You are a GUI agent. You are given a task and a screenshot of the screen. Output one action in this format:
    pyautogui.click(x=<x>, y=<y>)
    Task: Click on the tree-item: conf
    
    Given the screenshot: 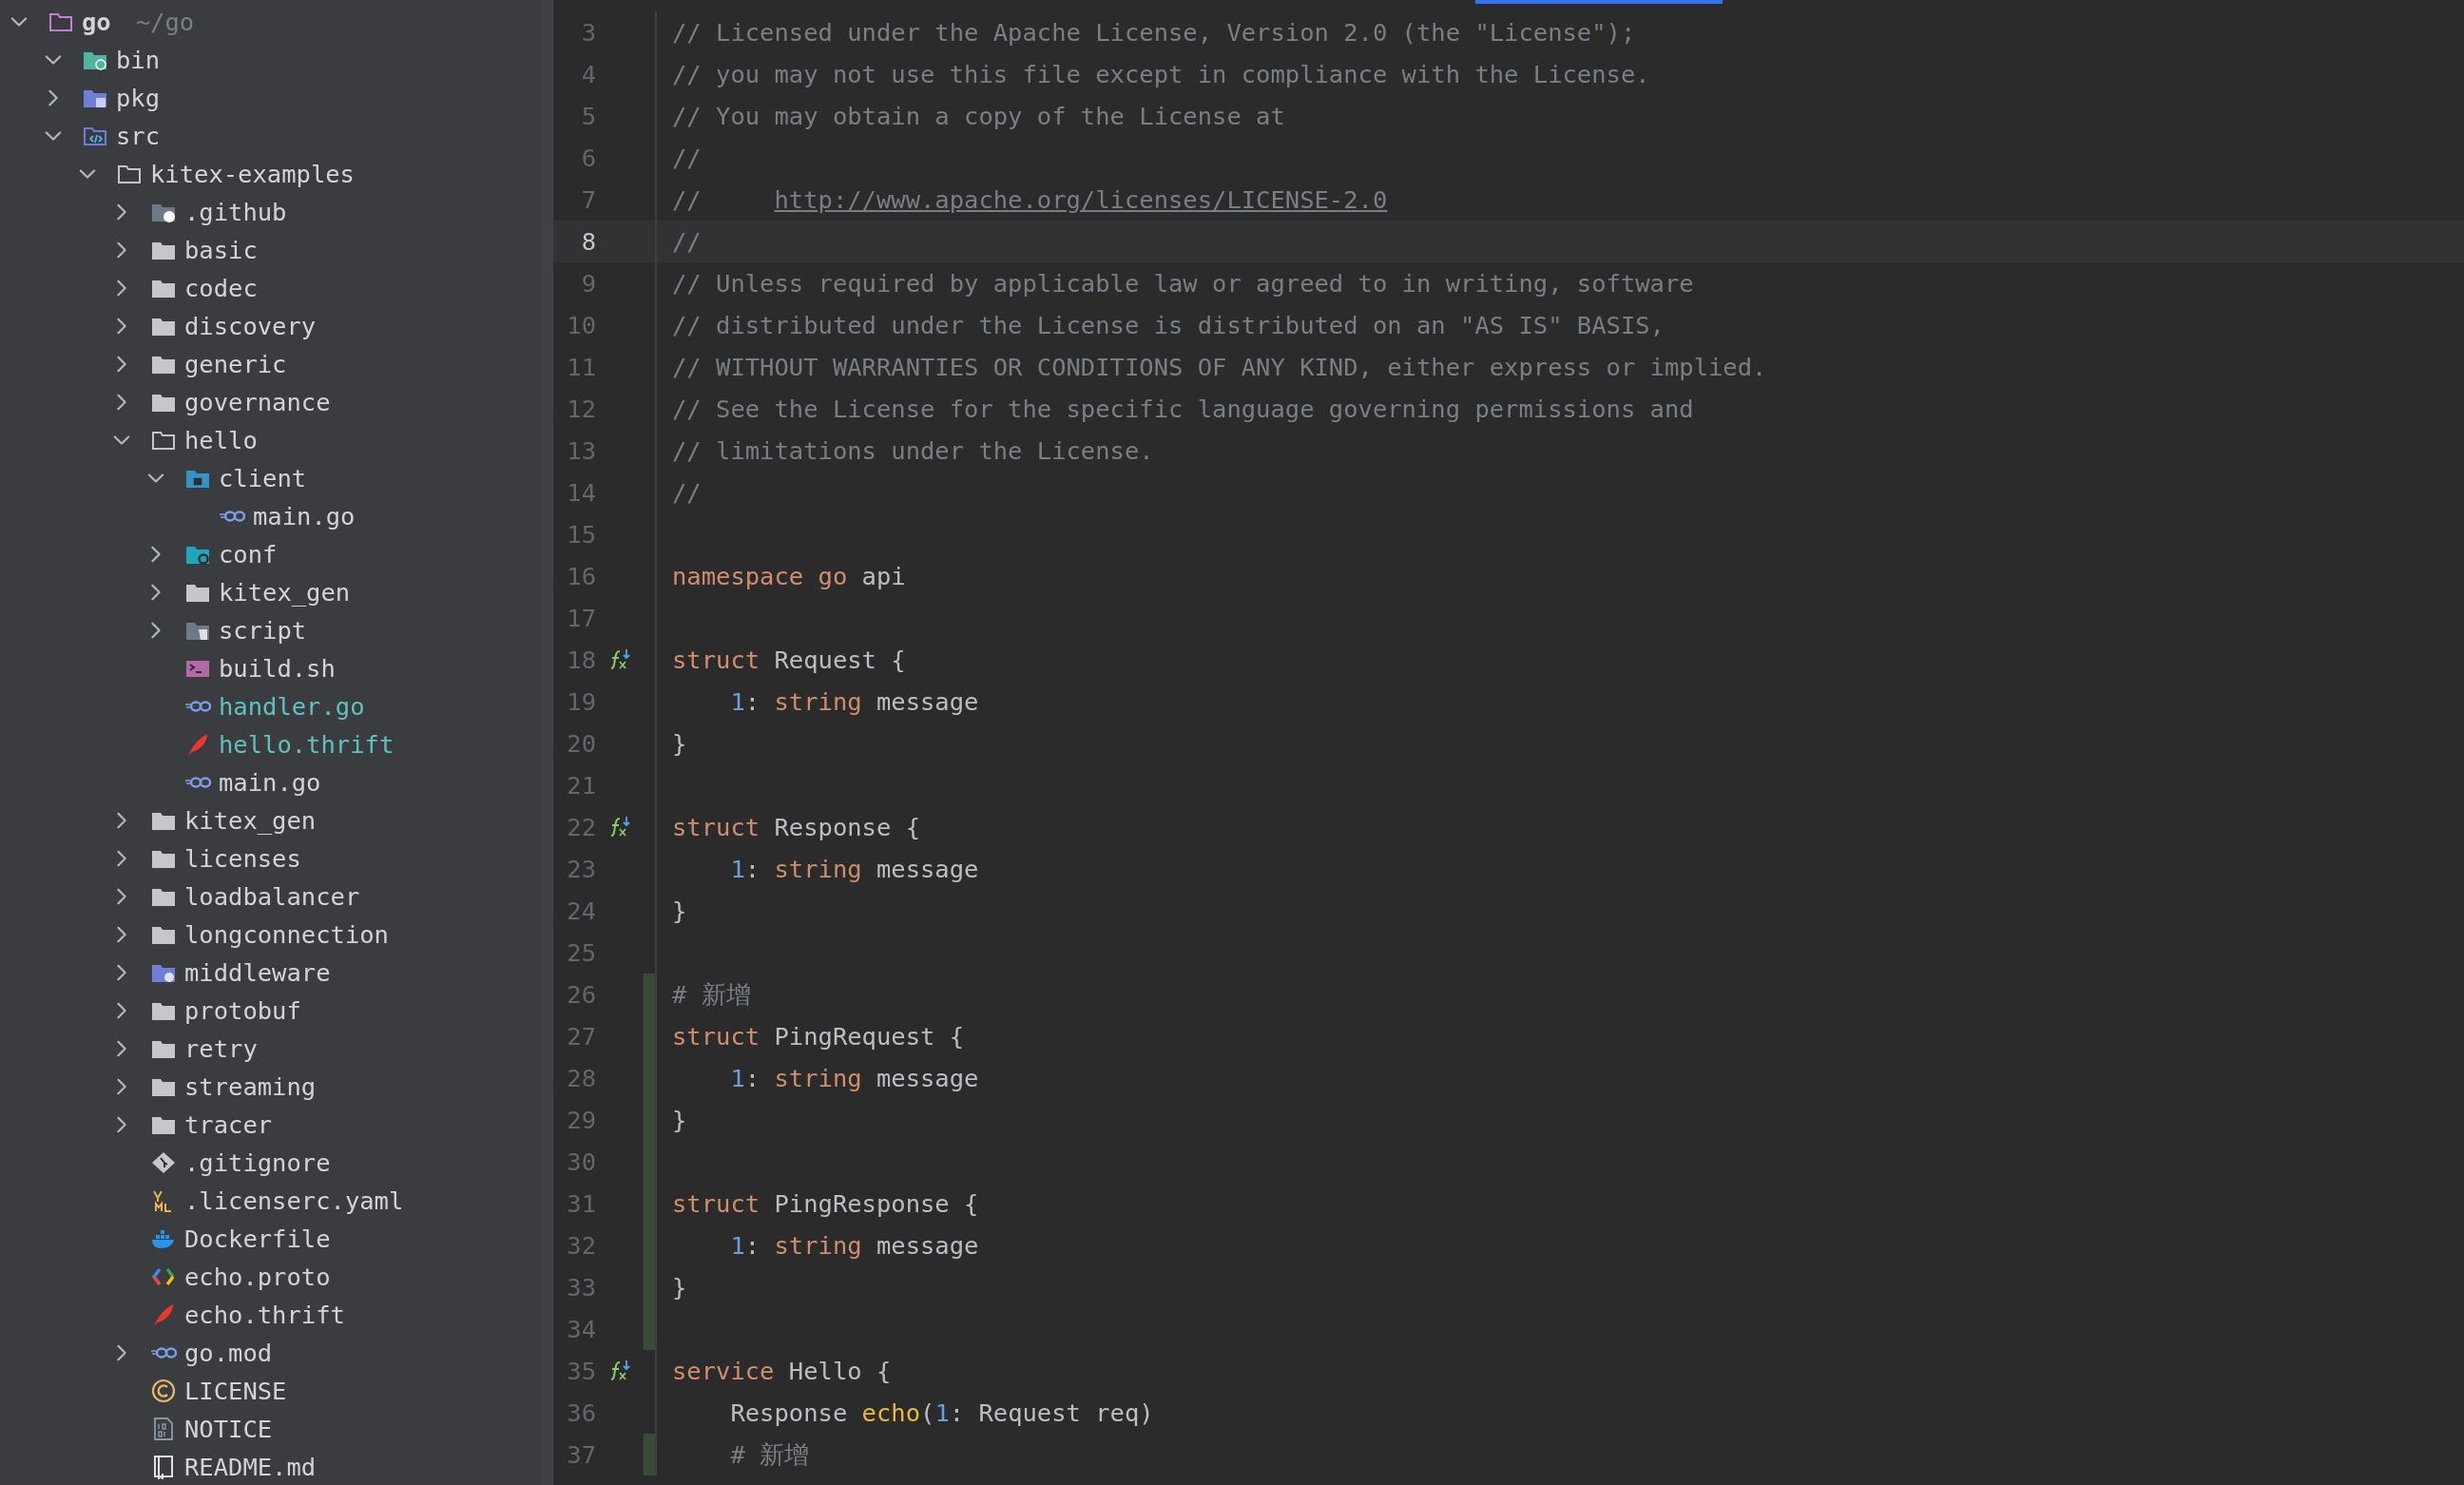 What is the action you would take?
    pyautogui.click(x=249, y=554)
    